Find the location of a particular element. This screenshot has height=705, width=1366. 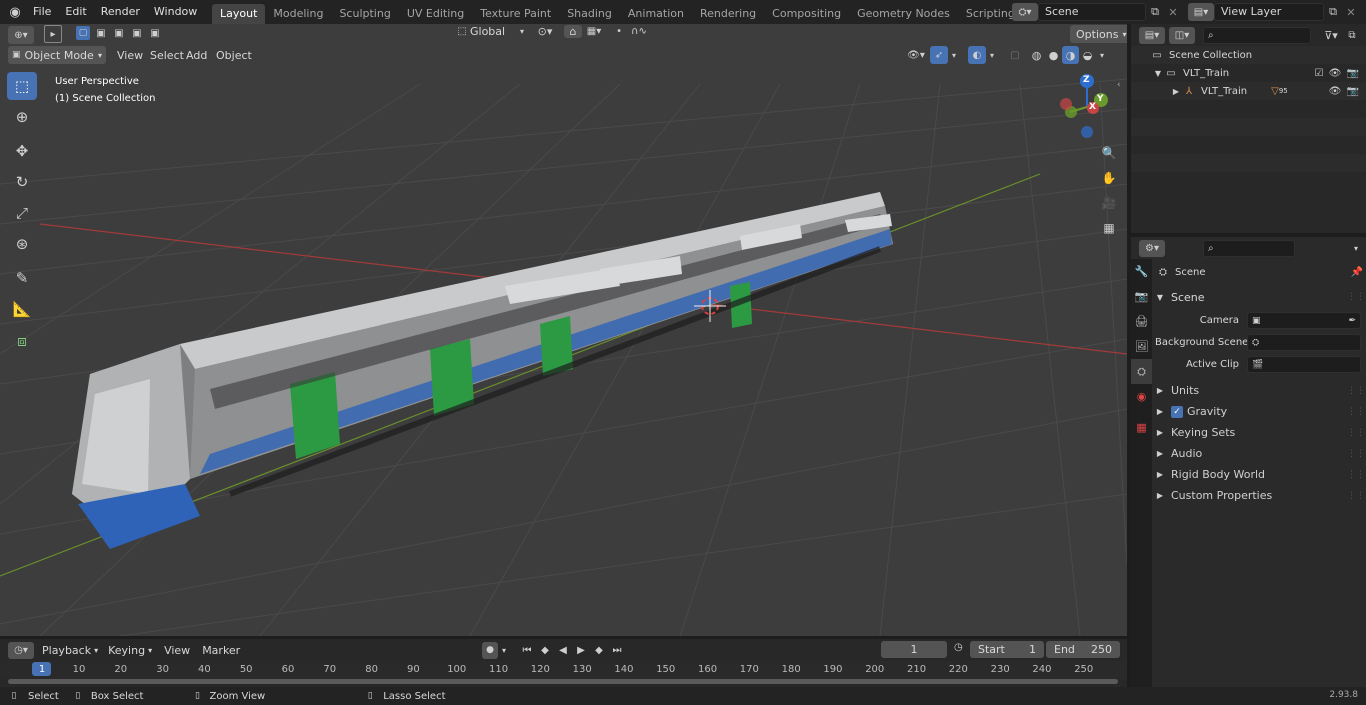

shading-solid-icon: ● is located at coordinates (1053, 55).